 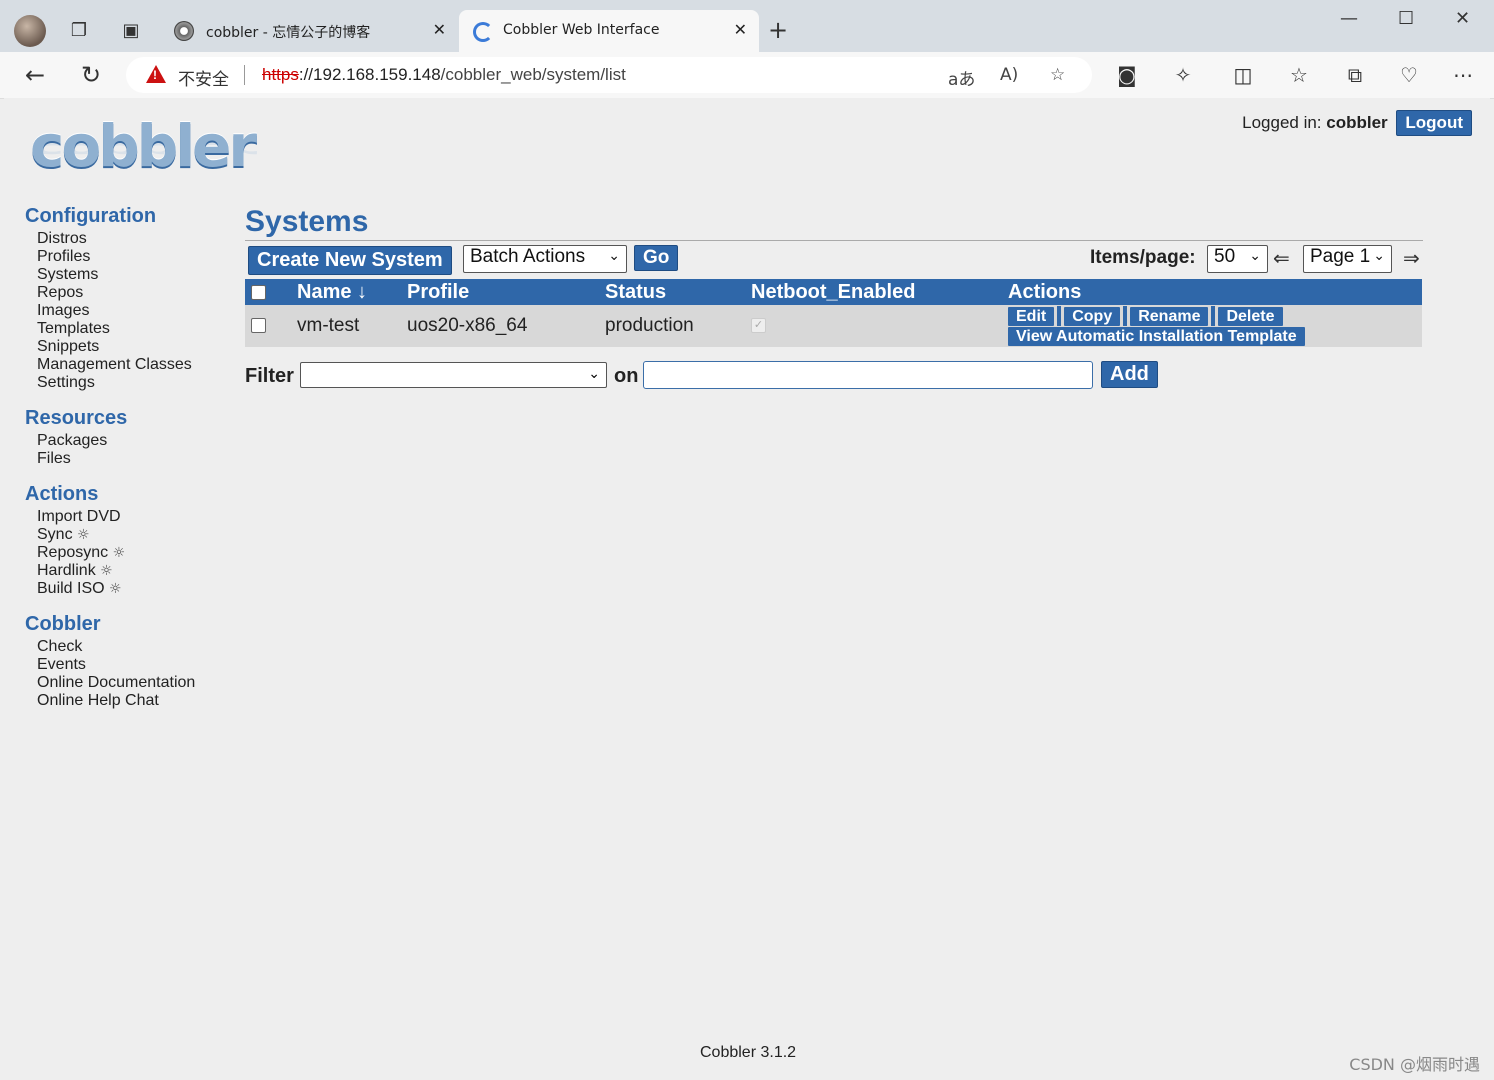 I want to click on sidebar-item-hardlink: Hardlink ☼, so click(x=136, y=571).